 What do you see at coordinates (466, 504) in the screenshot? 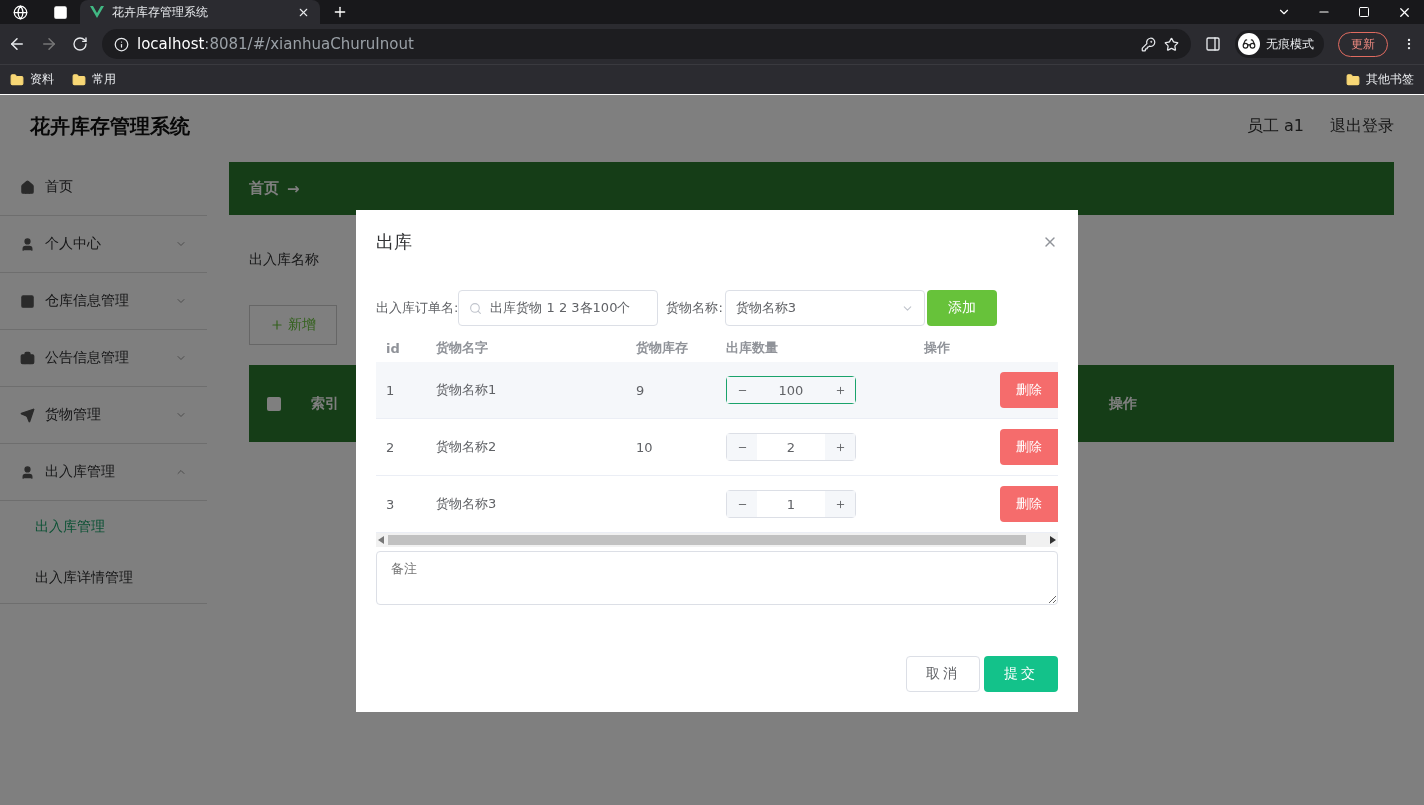
I see `table-cell: 货物名称3` at bounding box center [466, 504].